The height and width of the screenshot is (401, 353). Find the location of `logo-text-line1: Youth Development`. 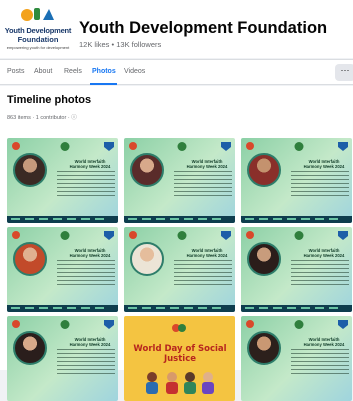

logo-text-line1: Youth Development is located at coordinates (38, 30).